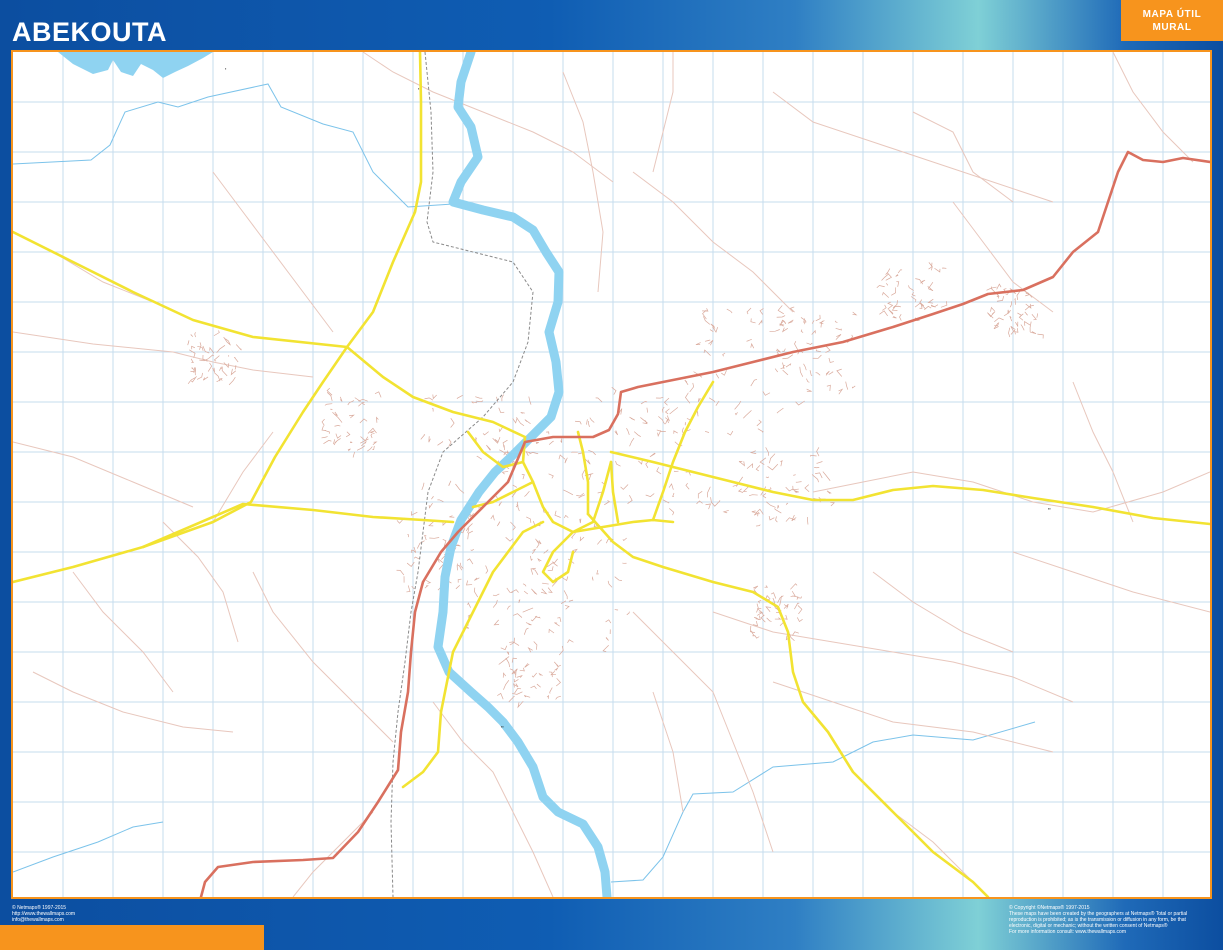 The width and height of the screenshot is (1223, 950). Describe the element at coordinates (1172, 14) in the screenshot. I see `badge-line-1: MAPA ÚTIL` at that location.